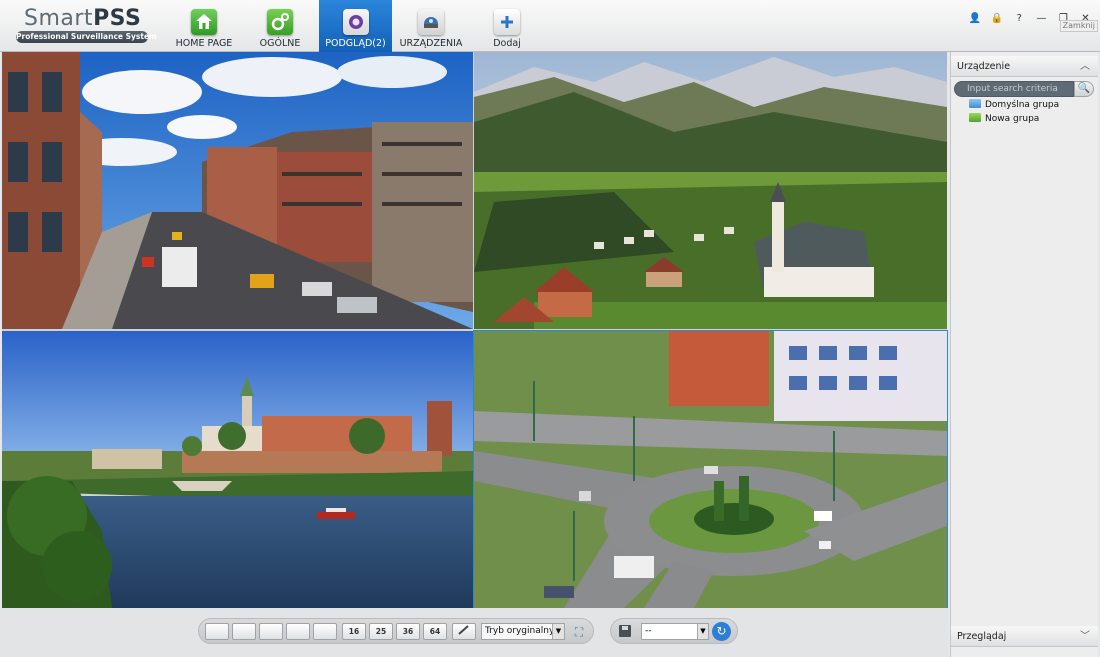  I want to click on browse-panel-title: Przeglądaj, so click(982, 636).